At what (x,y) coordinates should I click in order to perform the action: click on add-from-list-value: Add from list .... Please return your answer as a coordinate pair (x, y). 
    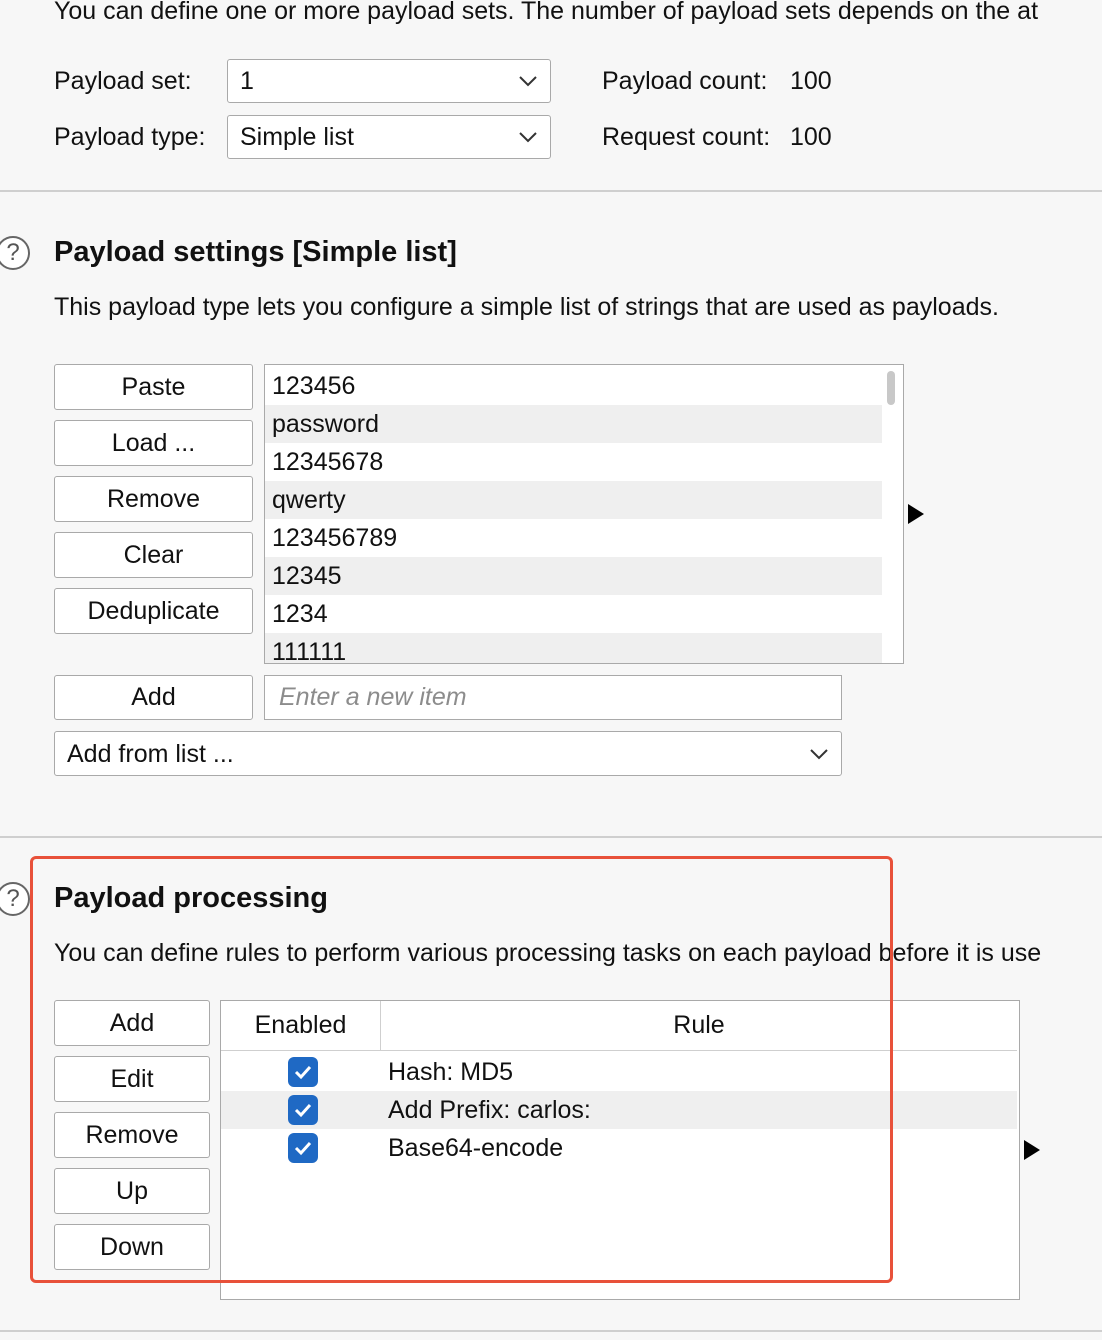
    Looking at the image, I should click on (150, 753).